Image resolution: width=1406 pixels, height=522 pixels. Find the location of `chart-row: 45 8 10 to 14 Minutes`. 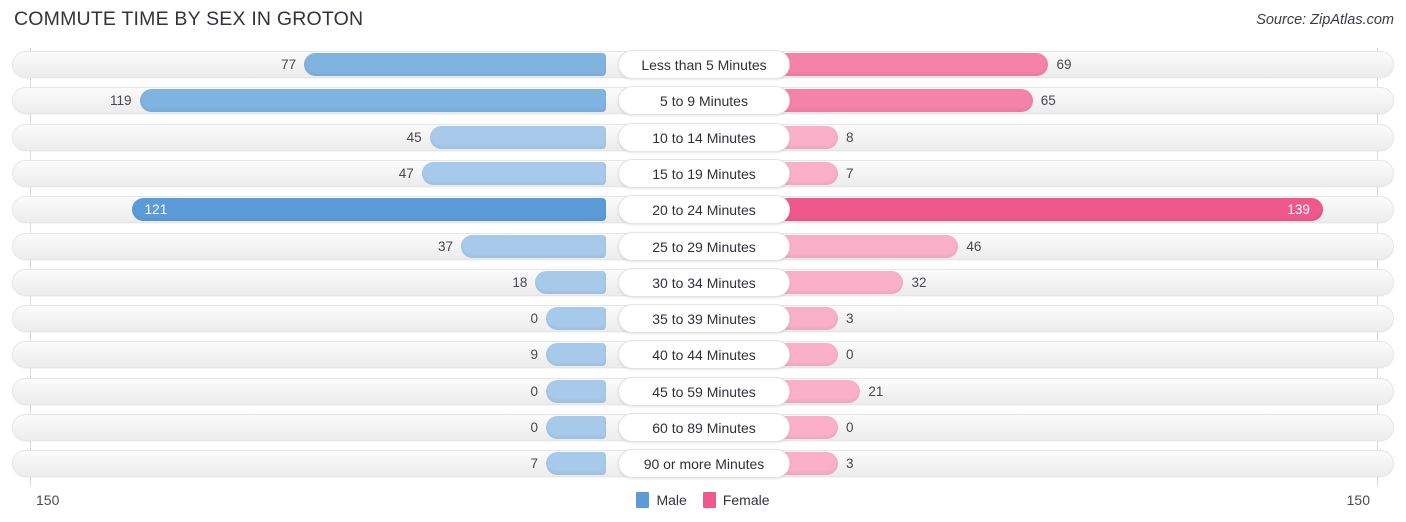

chart-row: 45 8 10 to 14 Minutes is located at coordinates (703, 137).